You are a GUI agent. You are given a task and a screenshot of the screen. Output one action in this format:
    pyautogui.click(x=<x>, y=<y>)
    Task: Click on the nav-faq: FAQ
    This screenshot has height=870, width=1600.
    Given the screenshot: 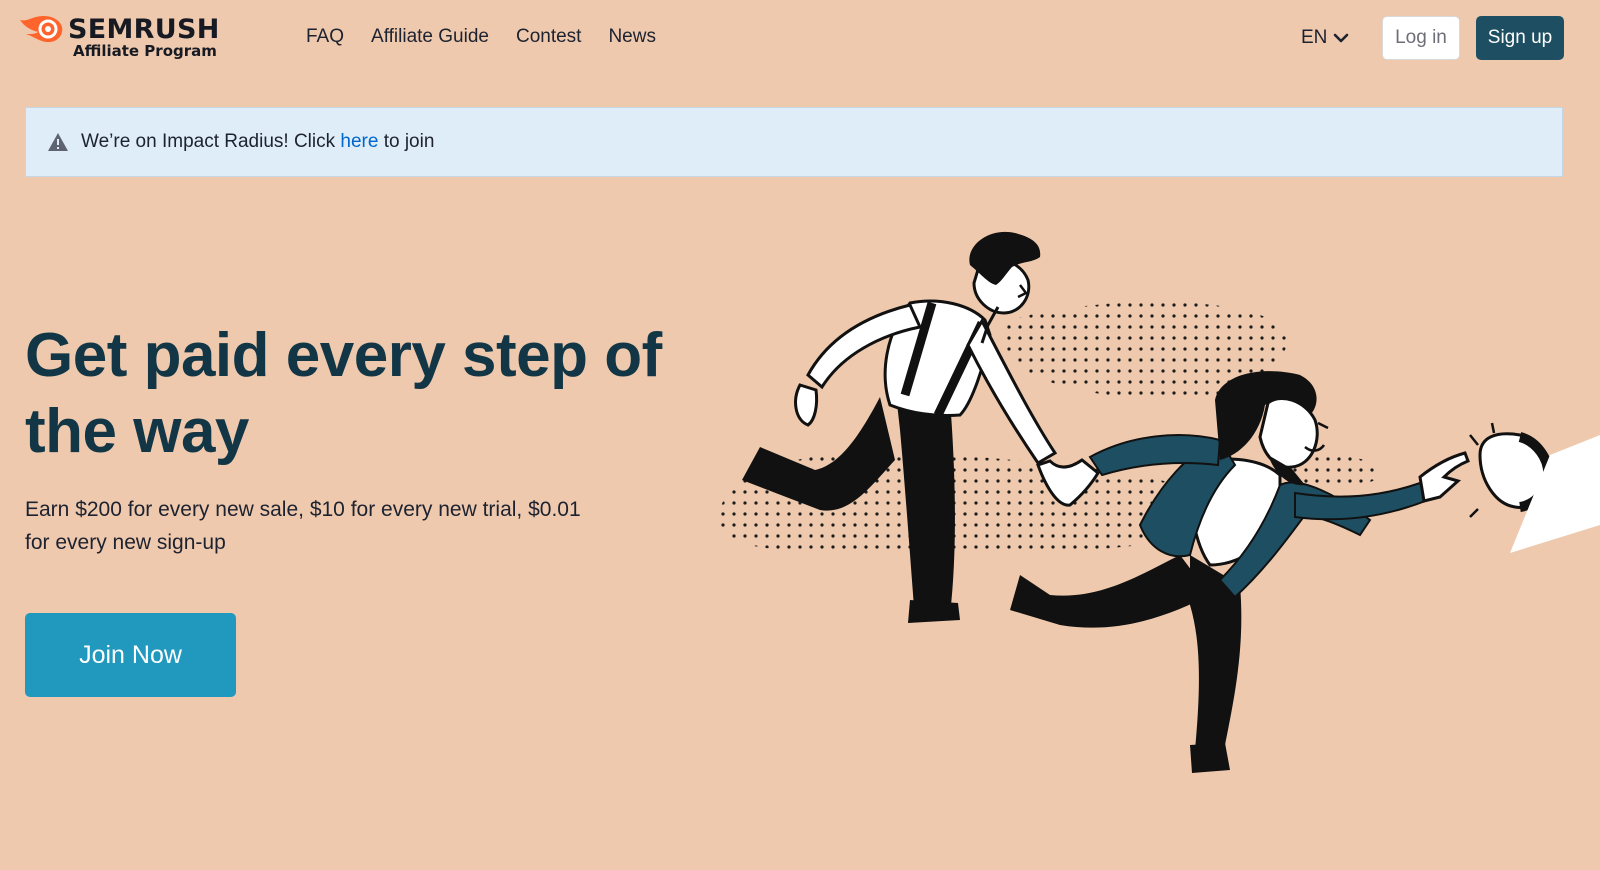 What is the action you would take?
    pyautogui.click(x=325, y=37)
    